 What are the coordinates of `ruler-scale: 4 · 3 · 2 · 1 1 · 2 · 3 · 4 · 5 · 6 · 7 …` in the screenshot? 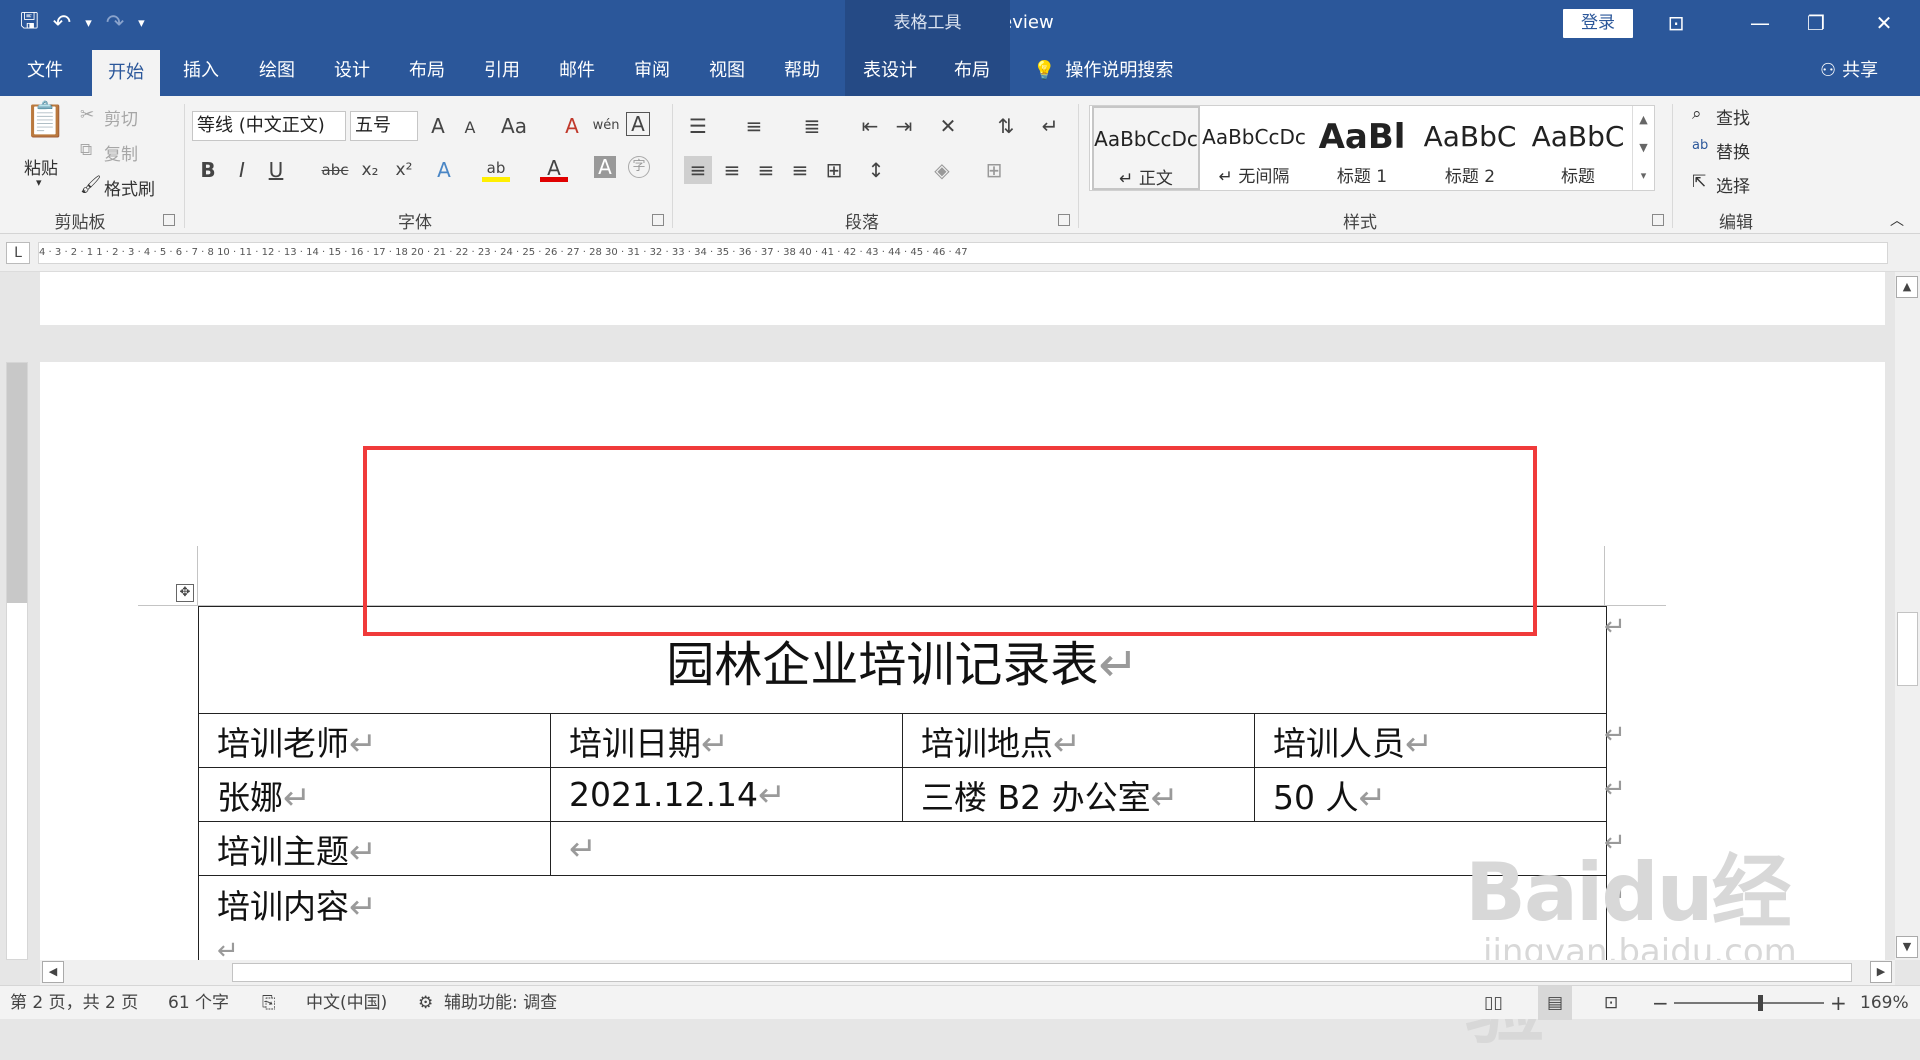 It's located at (963, 253).